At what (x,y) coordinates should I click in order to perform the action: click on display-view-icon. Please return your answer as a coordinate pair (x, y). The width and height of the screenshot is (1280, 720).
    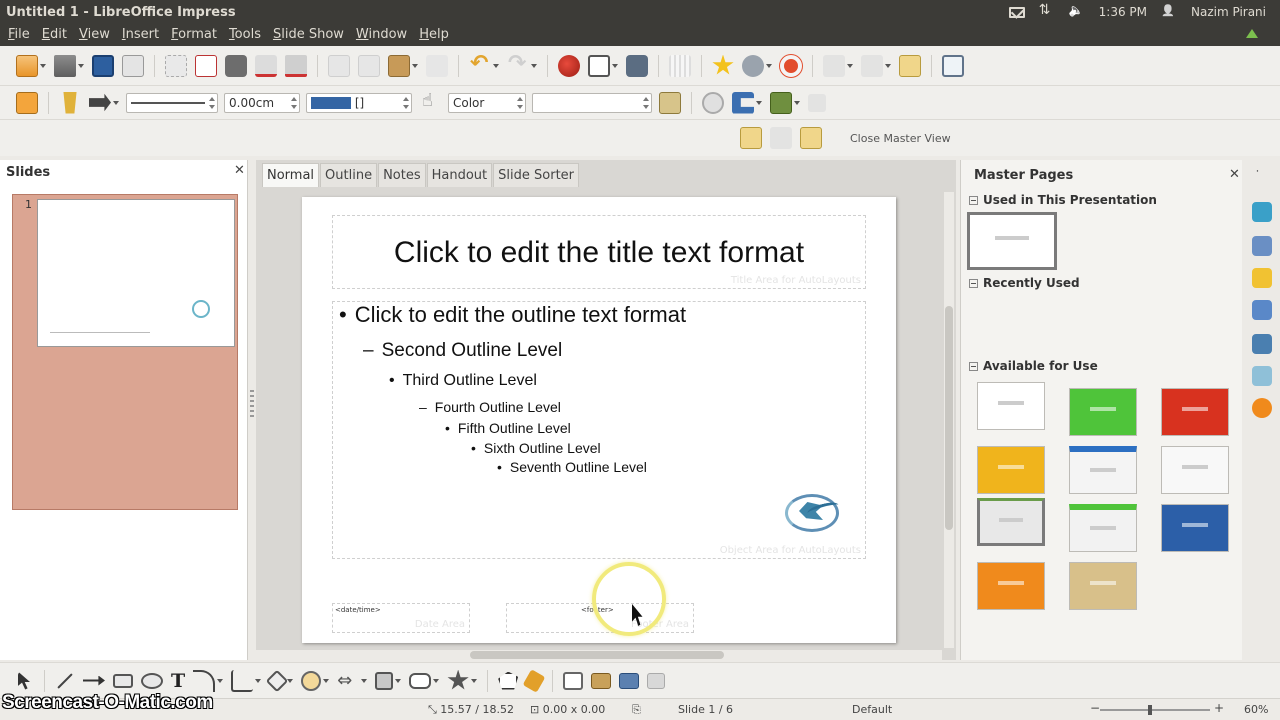
    Looking at the image, I should click on (953, 65).